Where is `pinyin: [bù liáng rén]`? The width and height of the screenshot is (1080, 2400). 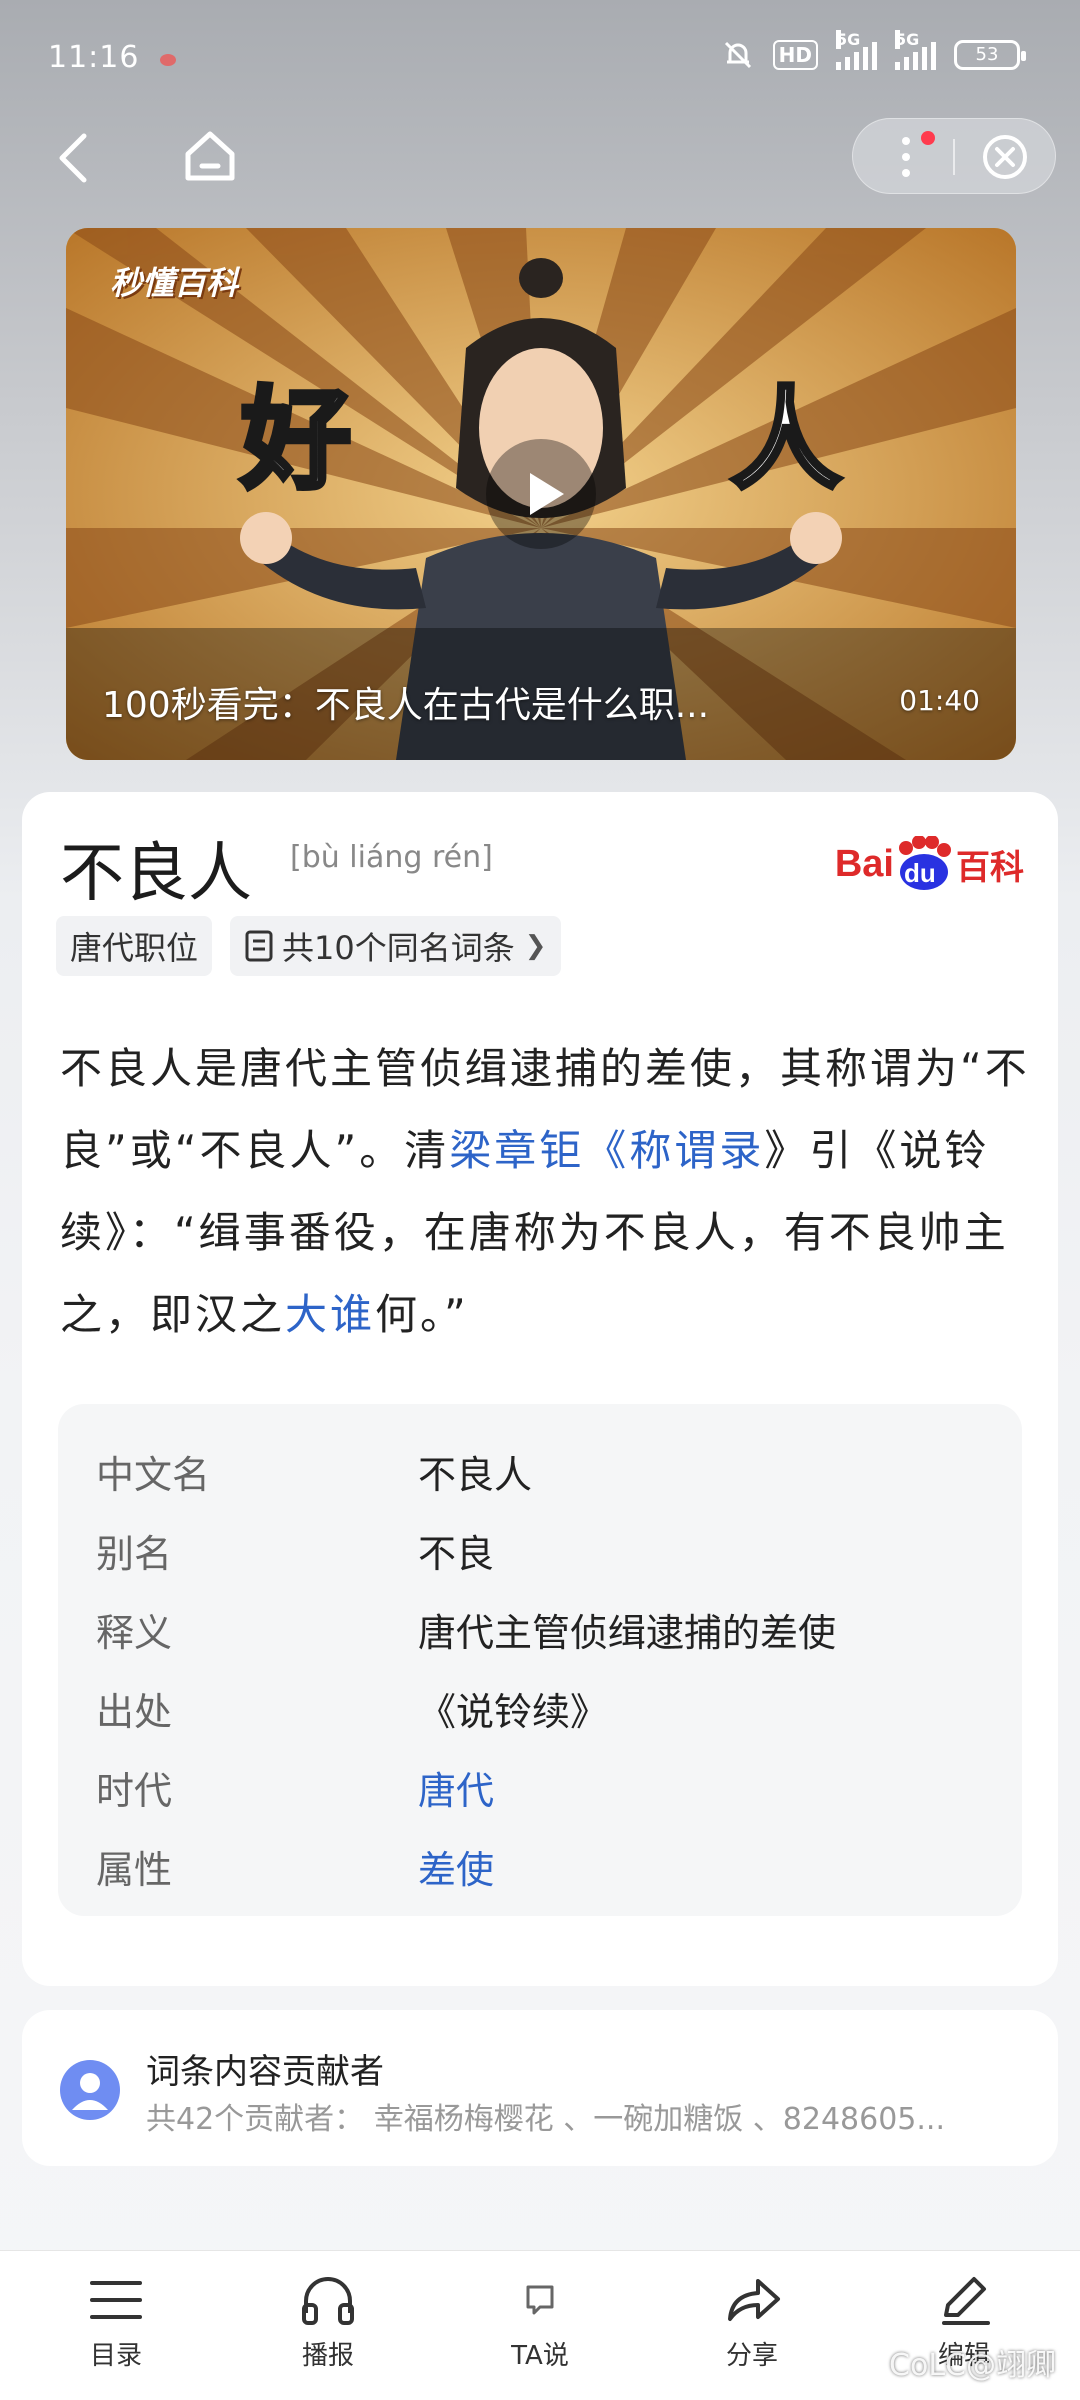 pinyin: [bù liáng rén] is located at coordinates (391, 857).